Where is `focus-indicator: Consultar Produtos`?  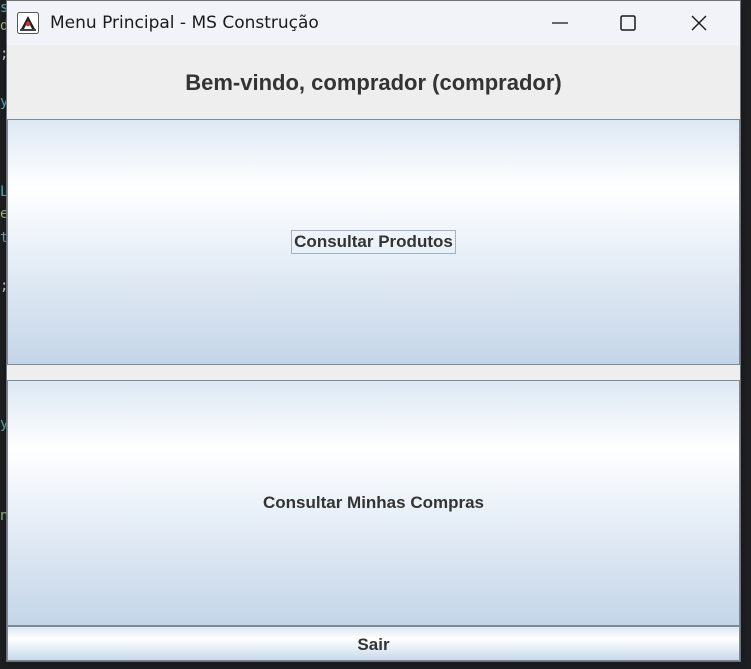 focus-indicator: Consultar Produtos is located at coordinates (373, 242).